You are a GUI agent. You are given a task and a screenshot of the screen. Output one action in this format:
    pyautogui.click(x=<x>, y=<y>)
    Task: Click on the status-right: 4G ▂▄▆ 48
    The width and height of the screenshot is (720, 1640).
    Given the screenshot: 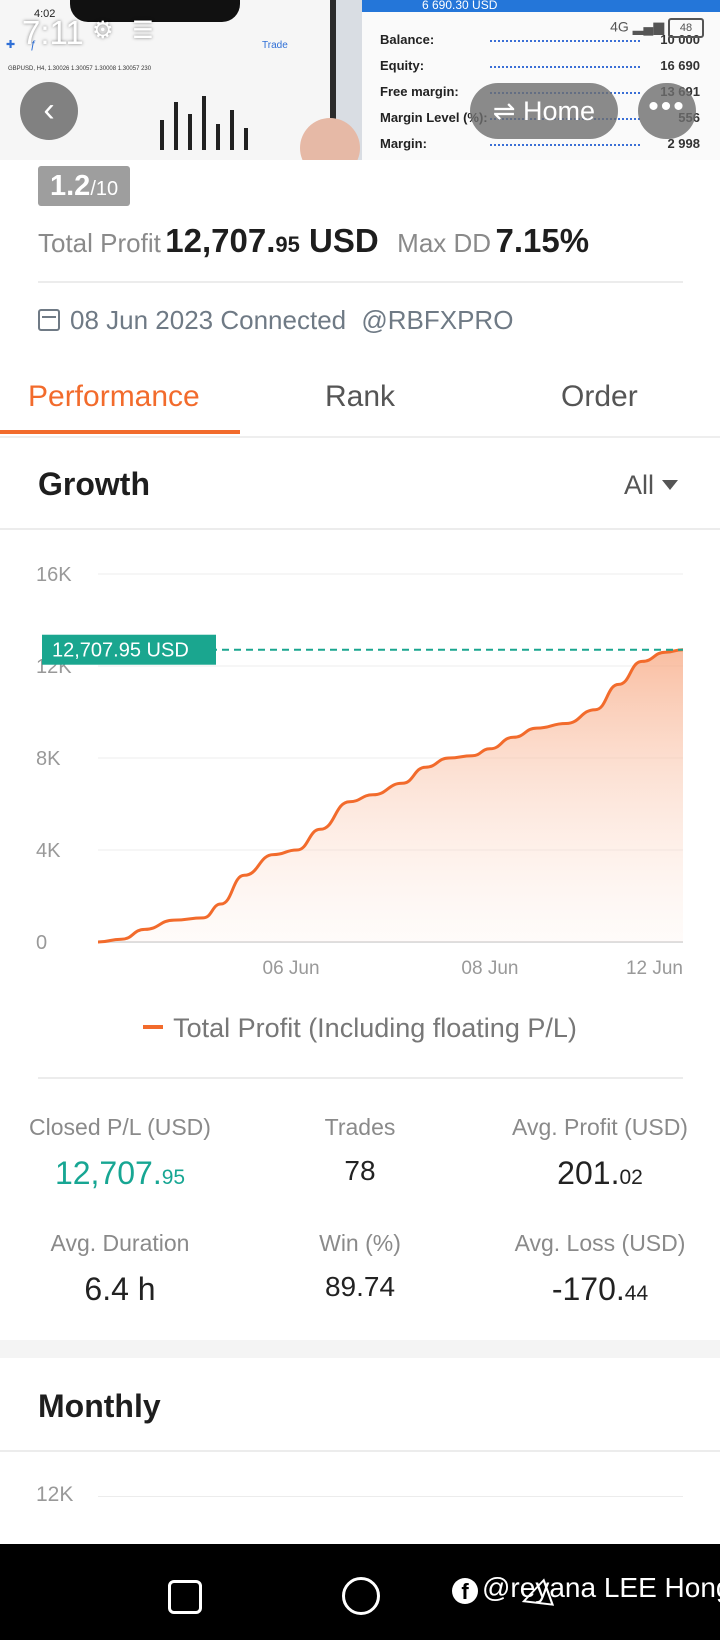 What is the action you would take?
    pyautogui.click(x=657, y=28)
    